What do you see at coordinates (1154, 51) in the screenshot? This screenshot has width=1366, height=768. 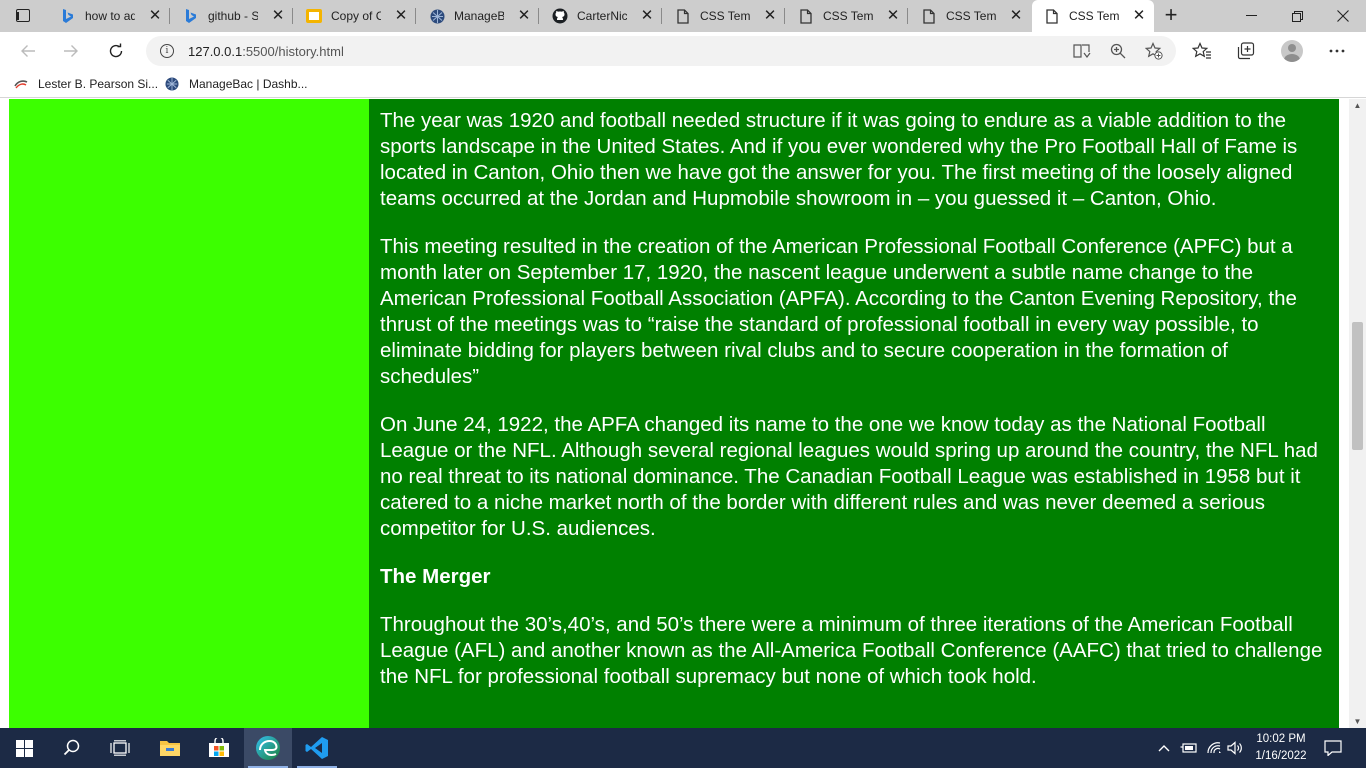 I see `add-favorite-icon` at bounding box center [1154, 51].